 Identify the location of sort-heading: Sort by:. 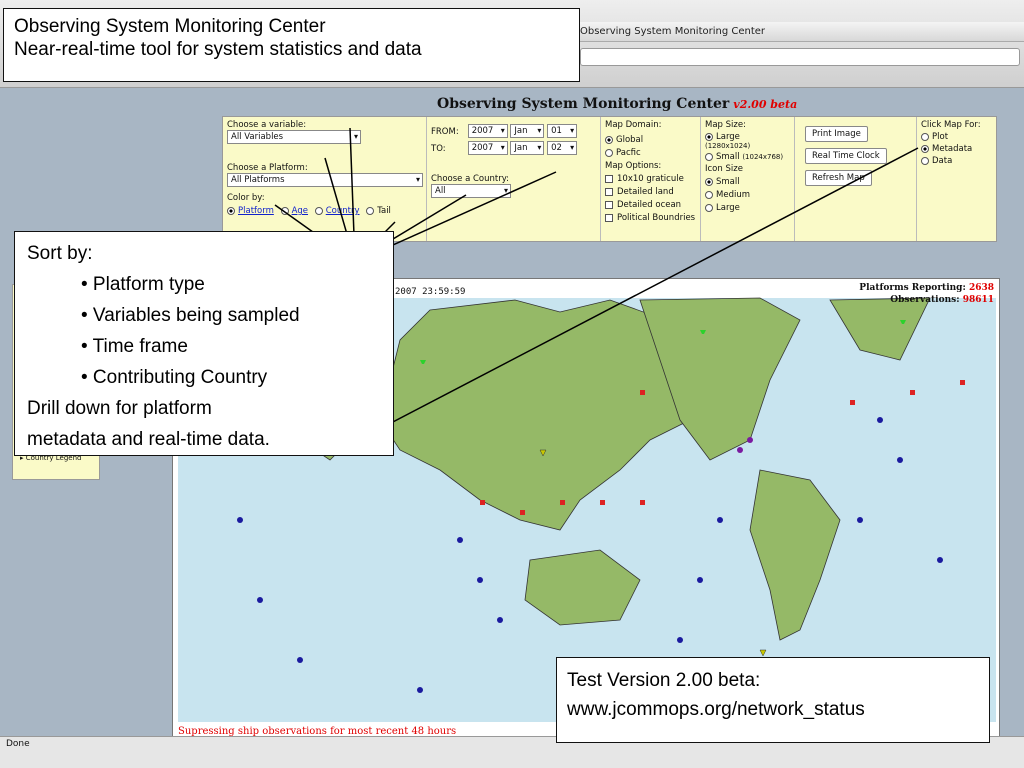
(60, 253).